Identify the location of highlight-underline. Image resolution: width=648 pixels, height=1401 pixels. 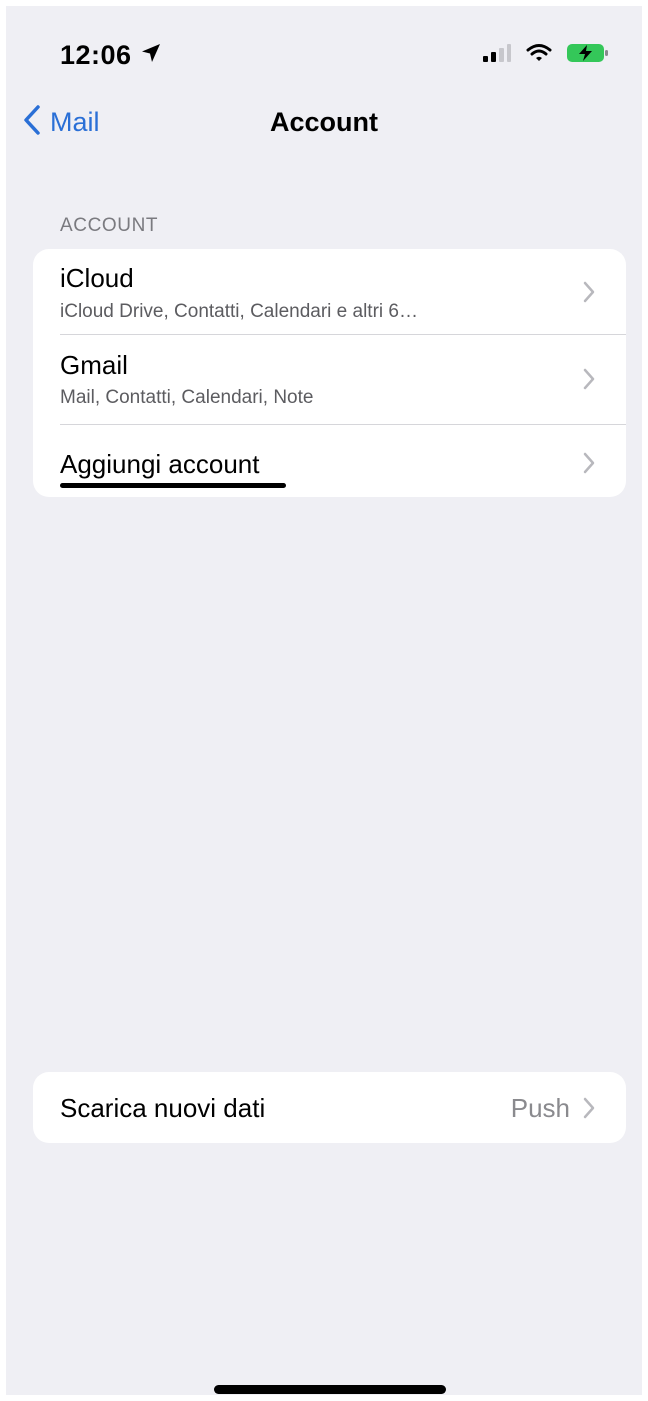
(173, 485).